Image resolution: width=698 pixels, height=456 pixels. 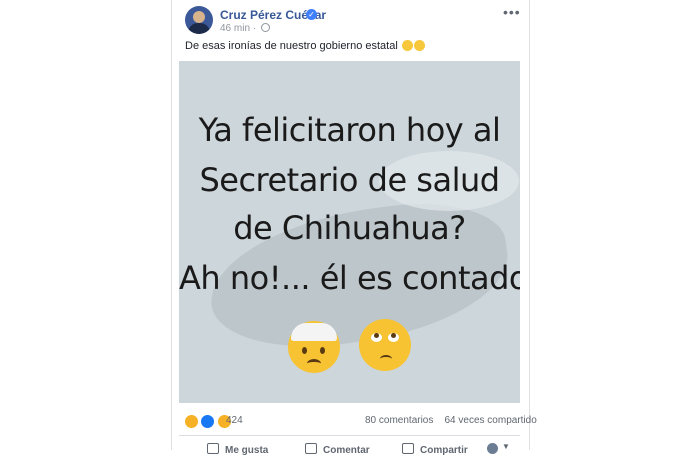 What do you see at coordinates (349, 180) in the screenshot?
I see `image-text-line-2: Secretario de salud` at bounding box center [349, 180].